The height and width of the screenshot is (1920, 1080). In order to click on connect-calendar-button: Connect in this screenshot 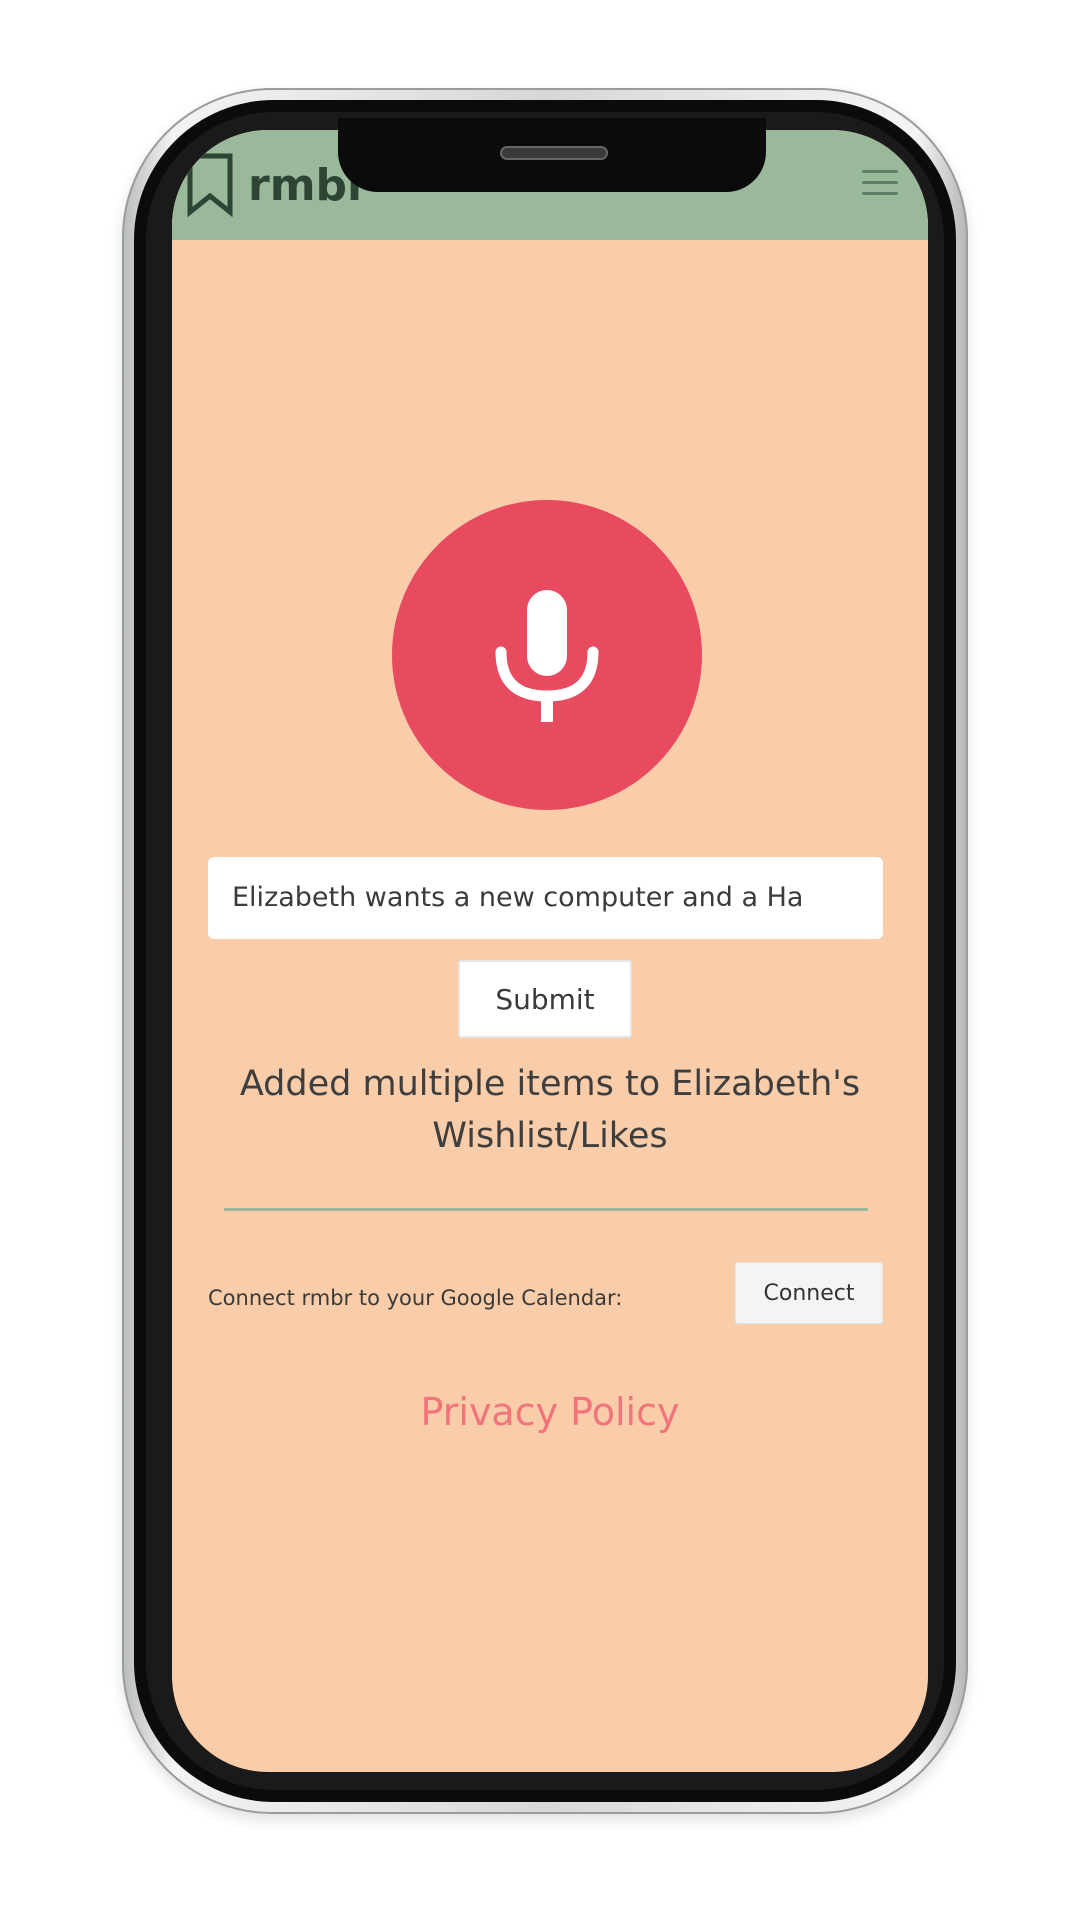, I will do `click(809, 1293)`.